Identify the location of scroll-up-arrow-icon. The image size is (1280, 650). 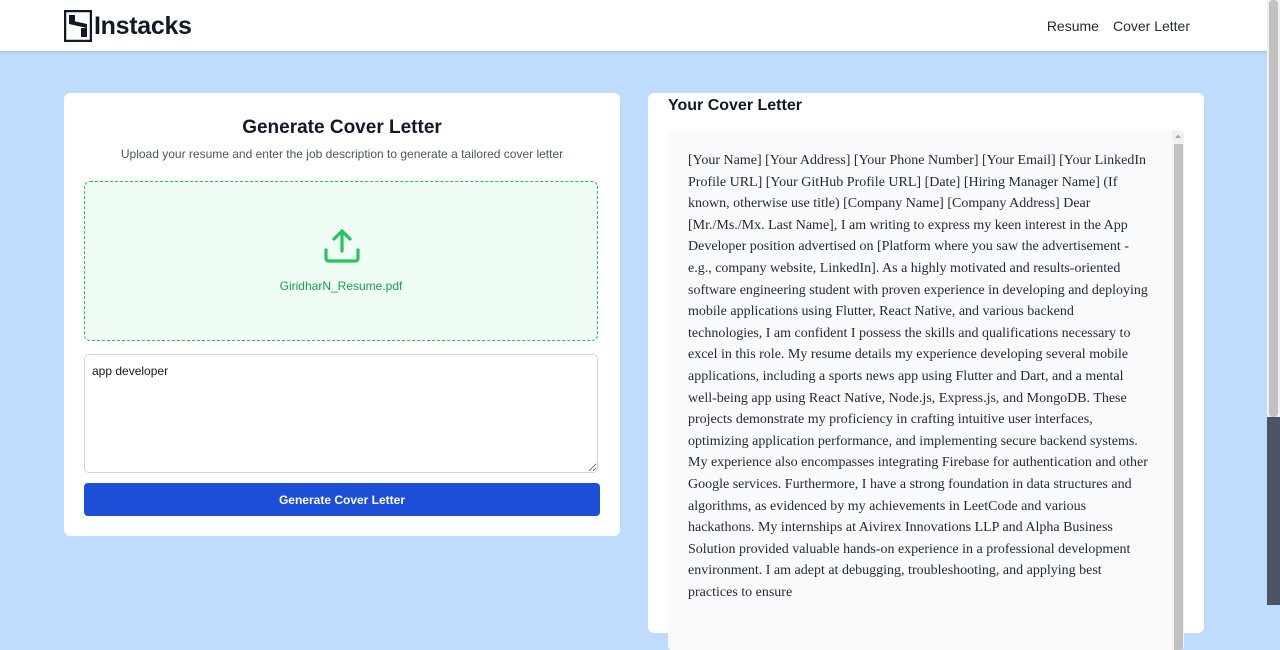
(1178, 136).